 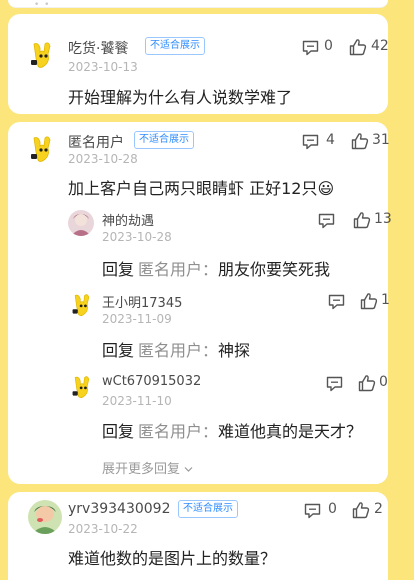 I want to click on commenter-name: 吃货·饕餮, so click(x=98, y=48).